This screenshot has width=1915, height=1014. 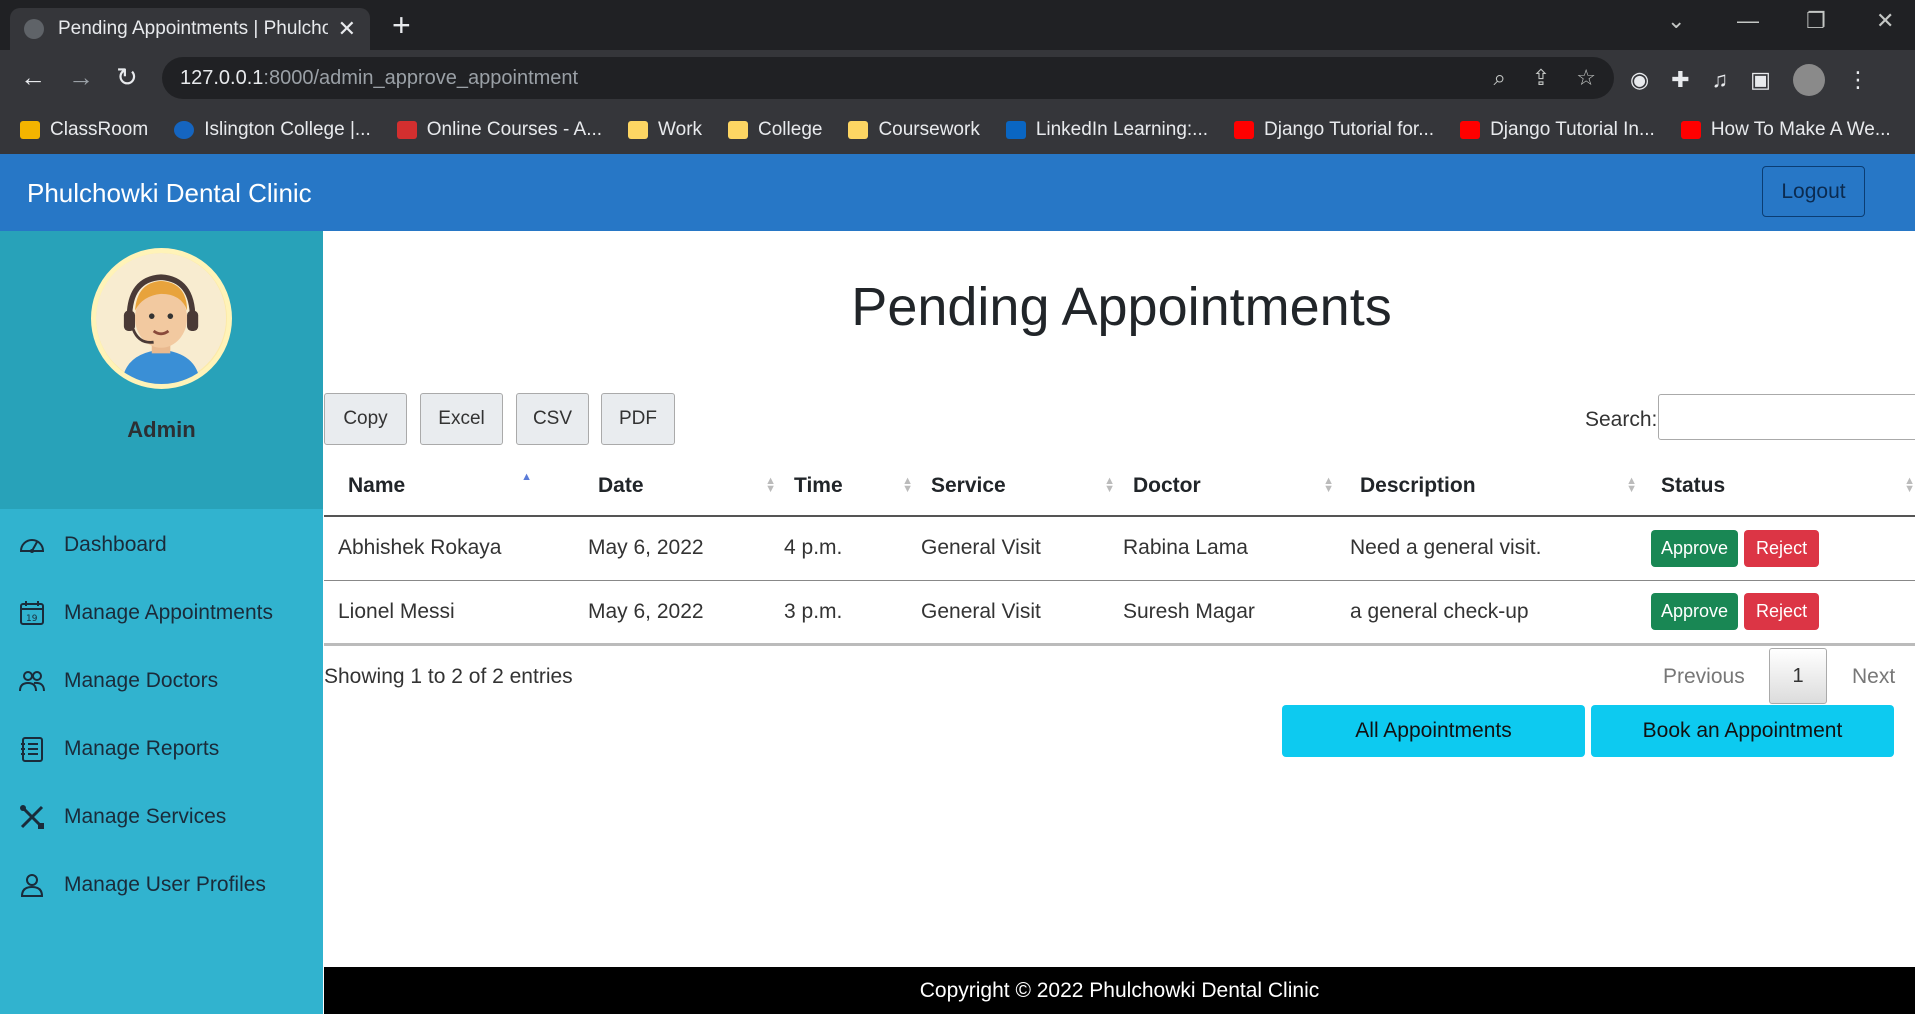 I want to click on page-title: Pending Appointments, so click(x=1121, y=307).